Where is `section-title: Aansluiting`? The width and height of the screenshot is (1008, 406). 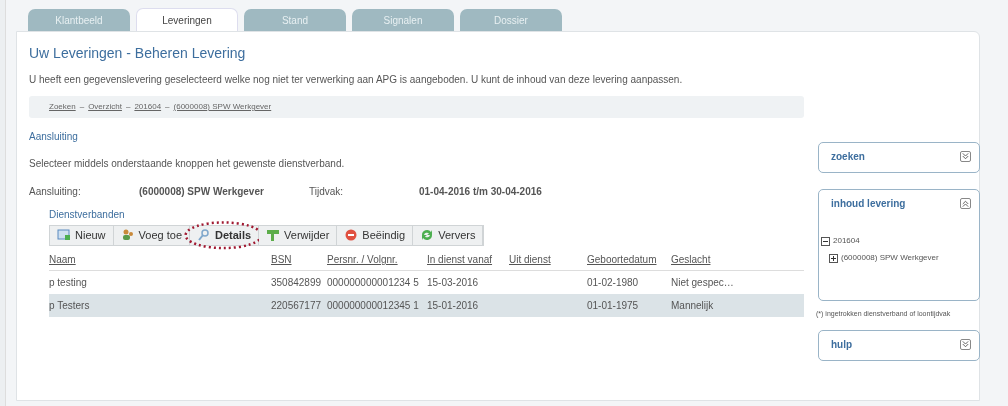
section-title: Aansluiting is located at coordinates (54, 137).